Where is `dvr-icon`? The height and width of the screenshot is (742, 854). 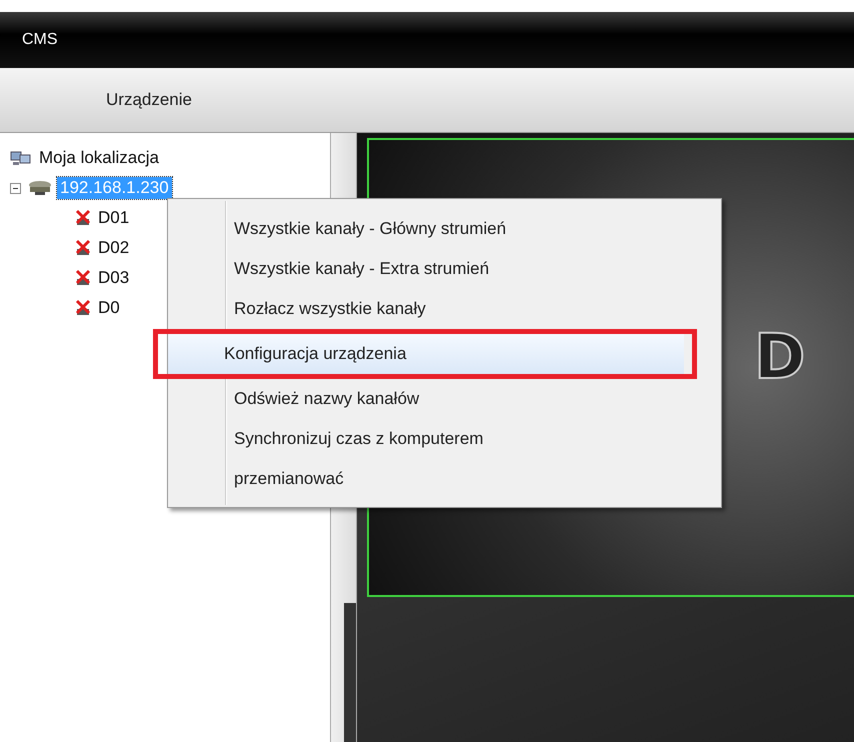
dvr-icon is located at coordinates (40, 188).